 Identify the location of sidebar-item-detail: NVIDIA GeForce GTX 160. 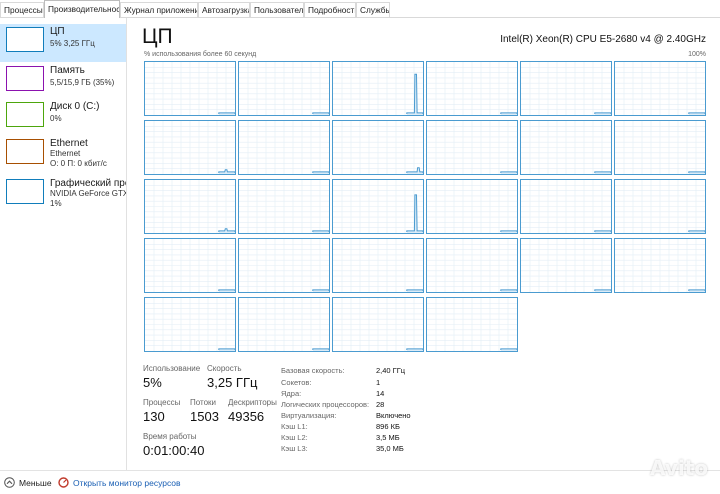
(88, 193).